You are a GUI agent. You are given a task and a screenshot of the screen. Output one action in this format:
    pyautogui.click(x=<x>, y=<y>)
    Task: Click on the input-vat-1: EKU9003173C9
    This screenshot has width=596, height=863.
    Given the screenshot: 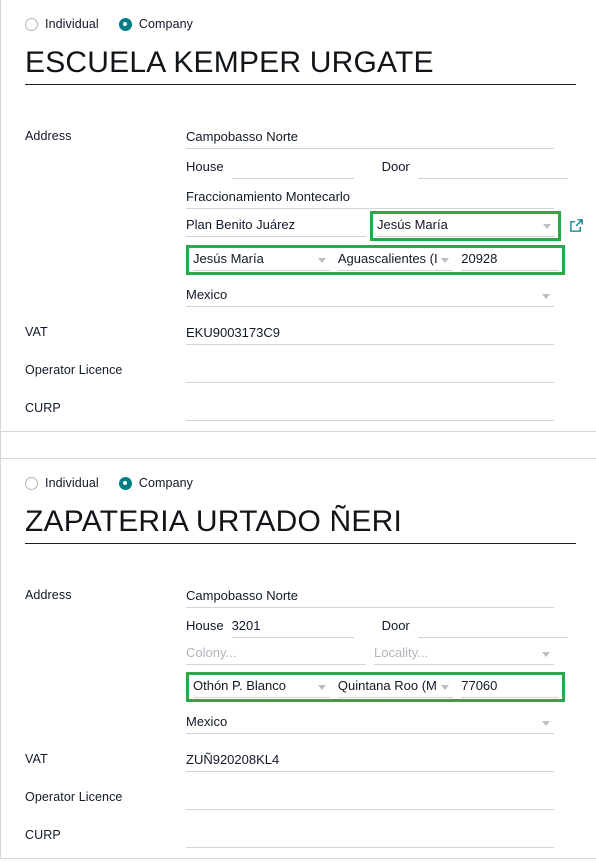 What is the action you would take?
    pyautogui.click(x=370, y=334)
    